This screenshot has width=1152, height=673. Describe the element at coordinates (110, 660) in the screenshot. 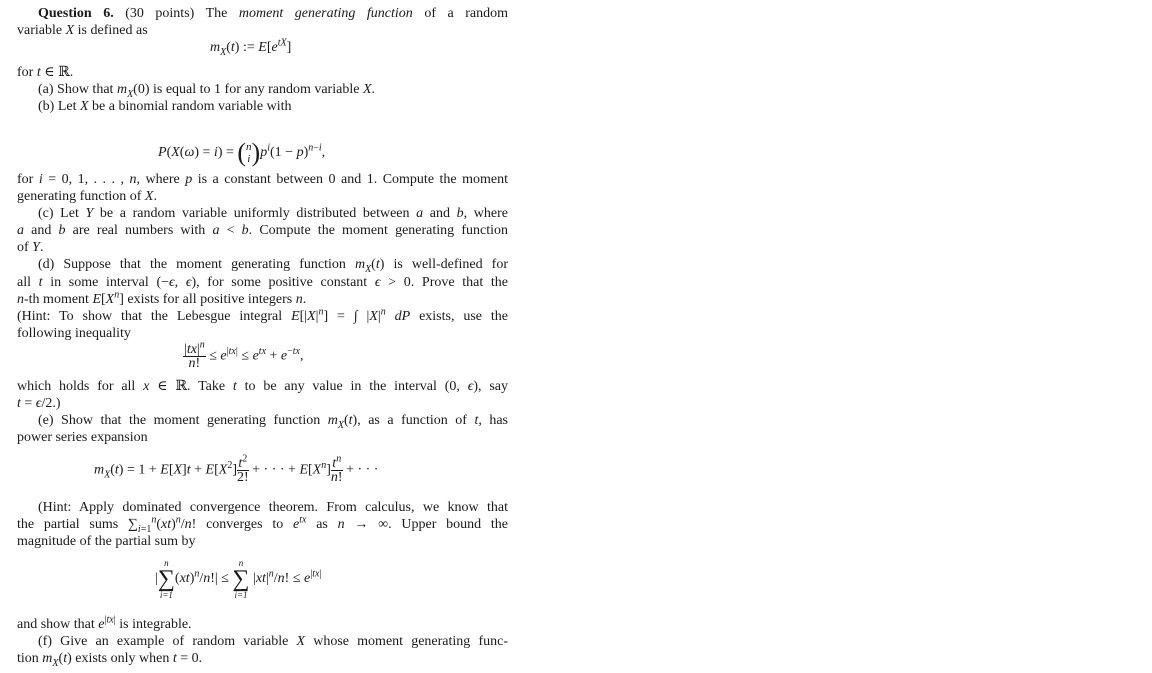

I see `part-f-line2: tion mX(t) exists only when t = 0.` at that location.